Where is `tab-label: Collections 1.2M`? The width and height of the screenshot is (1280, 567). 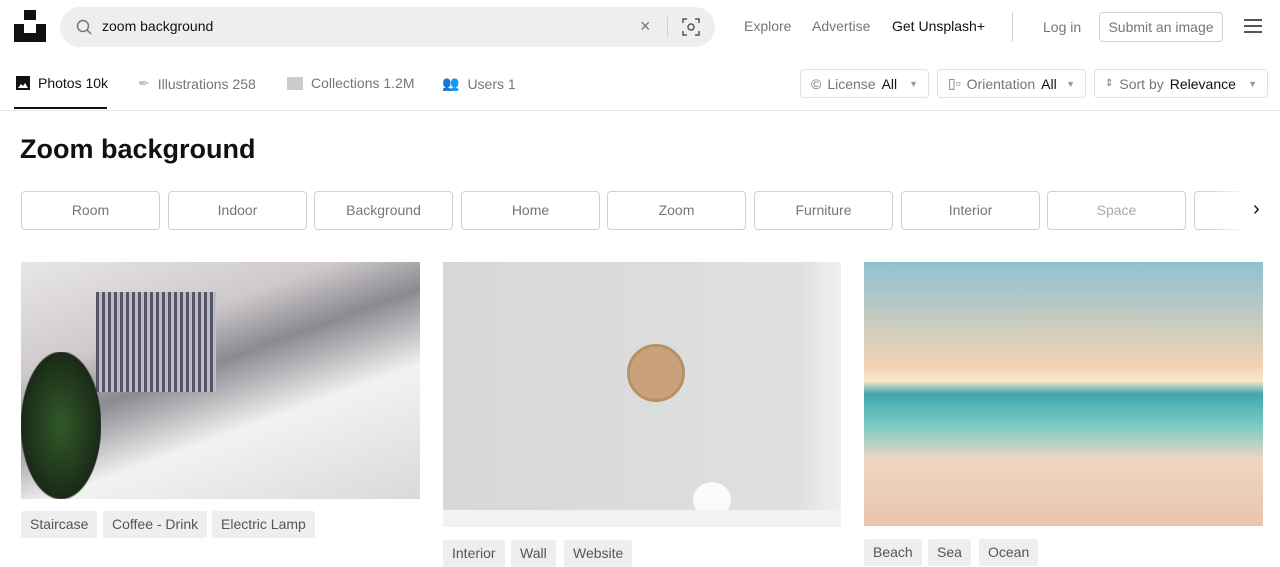
tab-label: Collections 1.2M is located at coordinates (363, 83).